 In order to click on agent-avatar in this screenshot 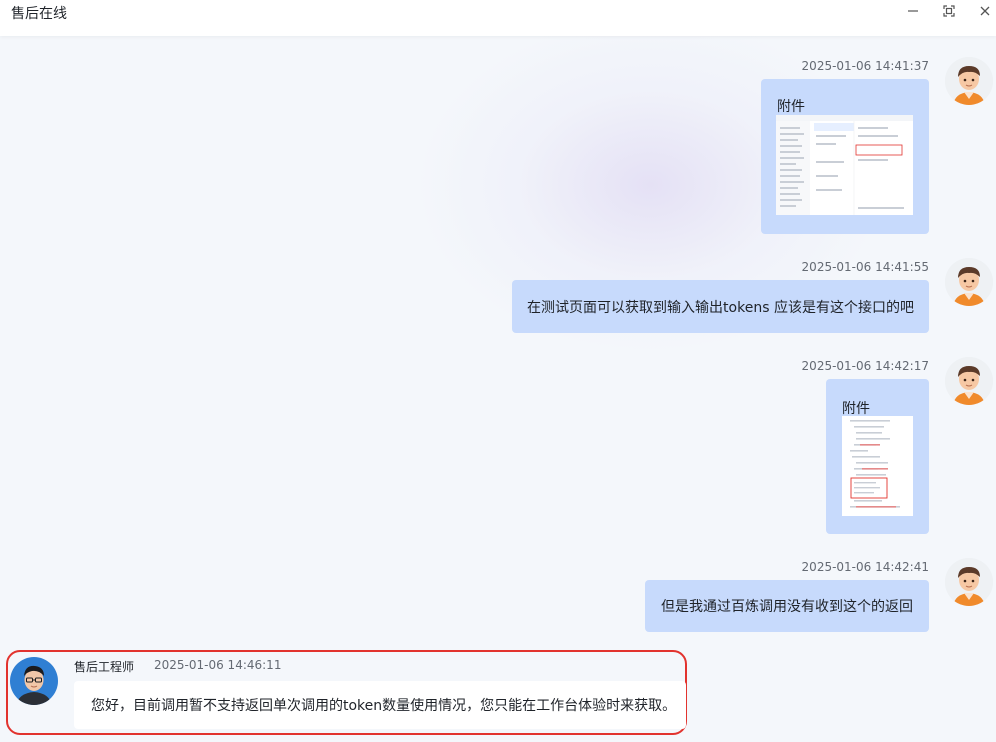, I will do `click(34, 681)`.